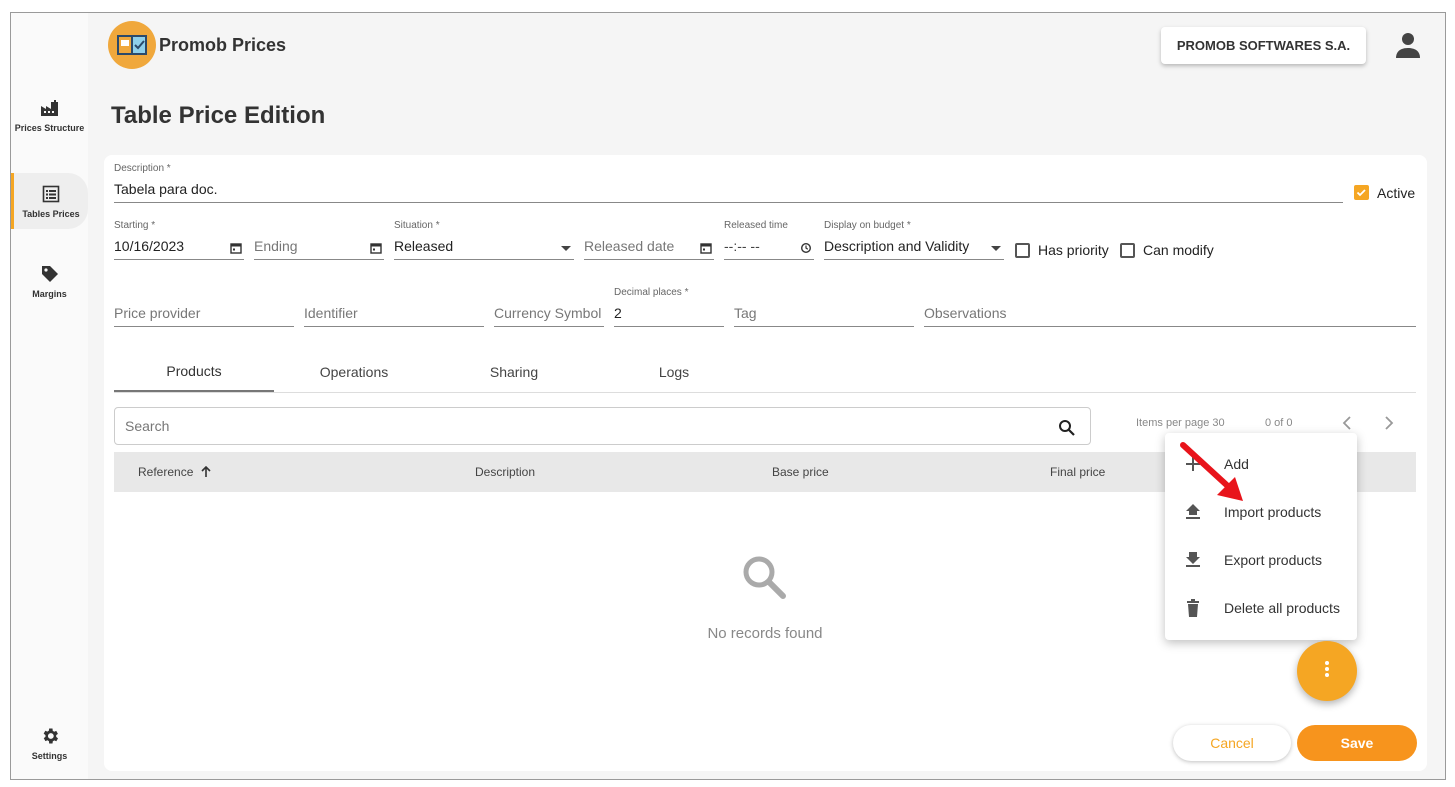  Describe the element at coordinates (484, 247) in the screenshot. I see `situation-value: Released` at that location.